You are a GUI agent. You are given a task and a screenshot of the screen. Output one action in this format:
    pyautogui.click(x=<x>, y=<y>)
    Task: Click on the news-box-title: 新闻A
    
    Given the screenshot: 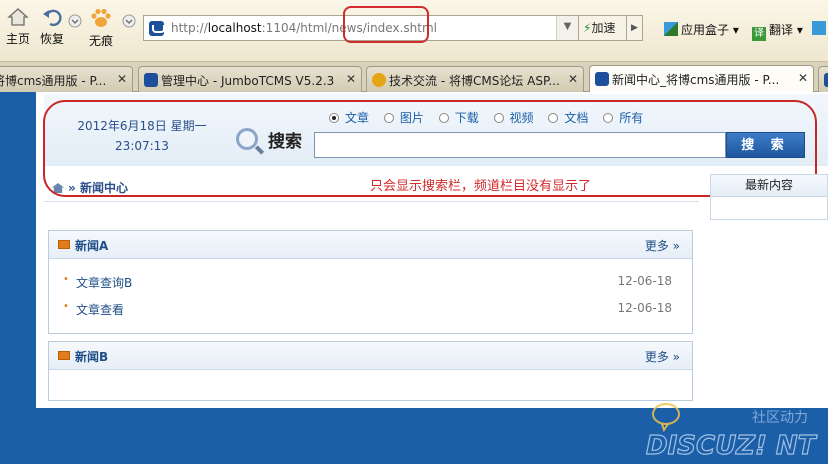 What is the action you would take?
    pyautogui.click(x=92, y=246)
    